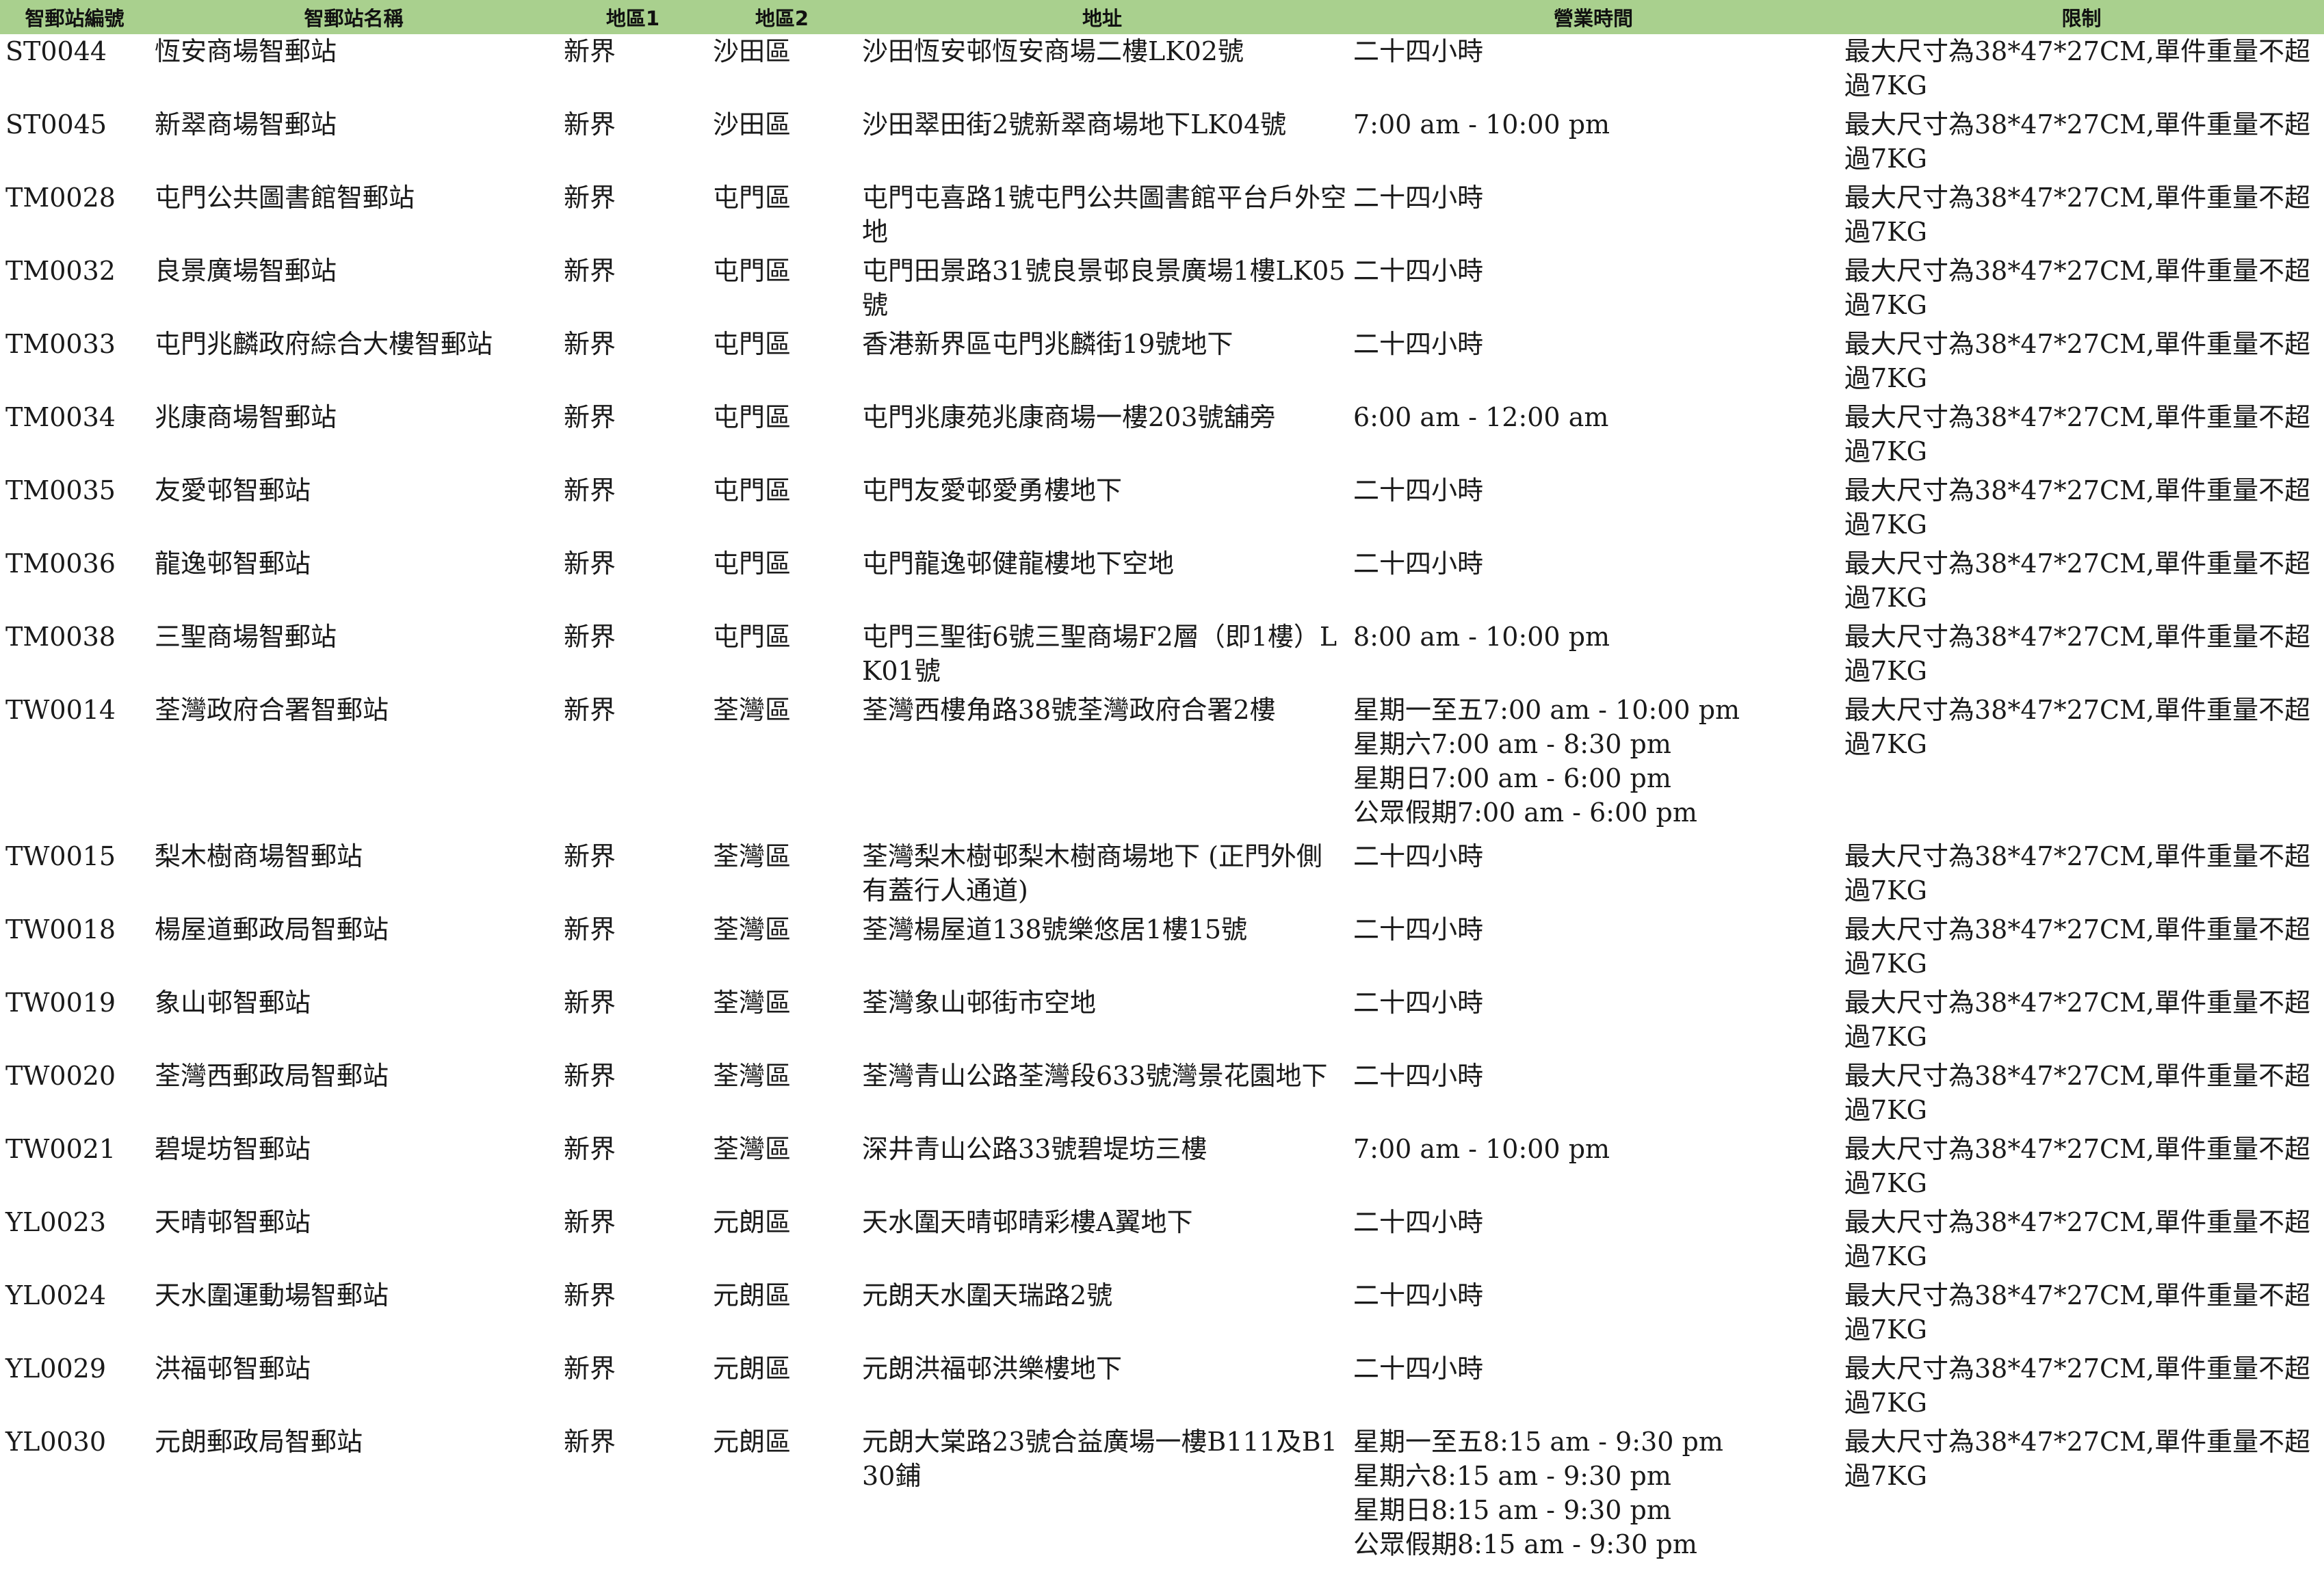  What do you see at coordinates (2081, 17) in the screenshot?
I see `header-restriction: 限制` at bounding box center [2081, 17].